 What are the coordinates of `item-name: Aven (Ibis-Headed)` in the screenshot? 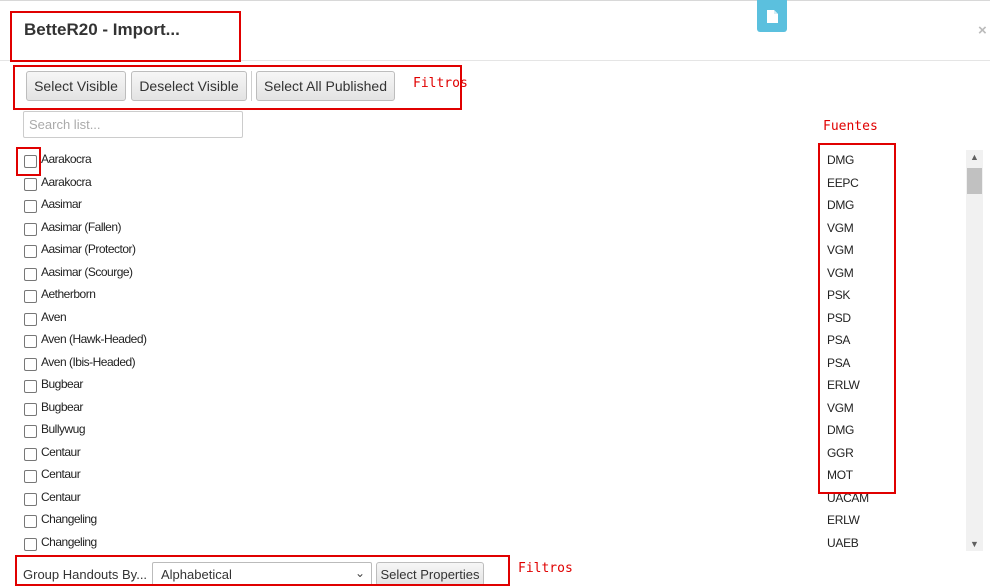 It's located at (88, 361).